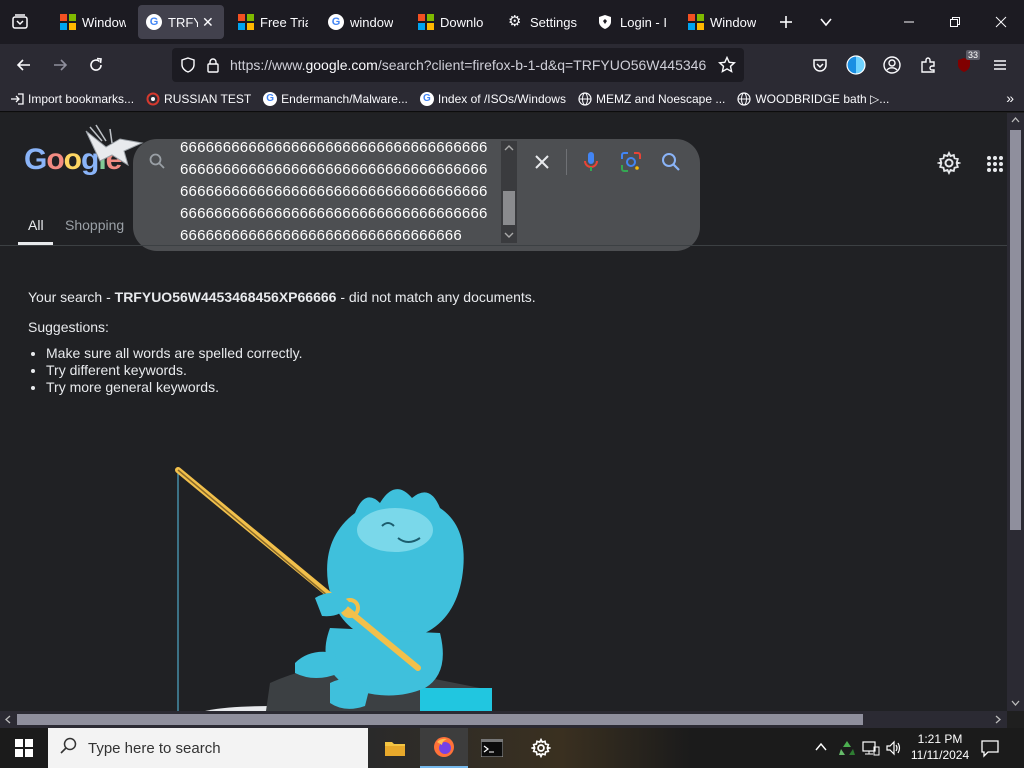 The width and height of the screenshot is (1024, 768). I want to click on vertical-scrollbar, so click(1015, 412).